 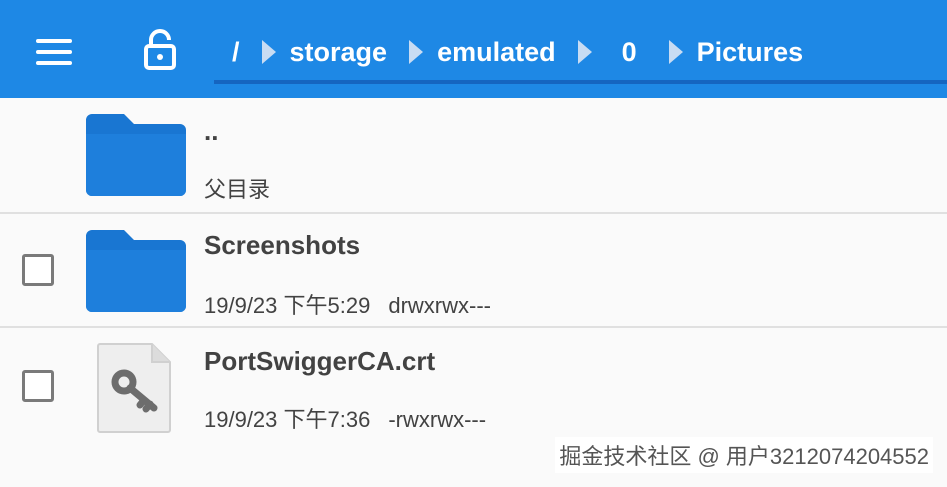 I want to click on lock-open-icon, so click(x=160, y=50).